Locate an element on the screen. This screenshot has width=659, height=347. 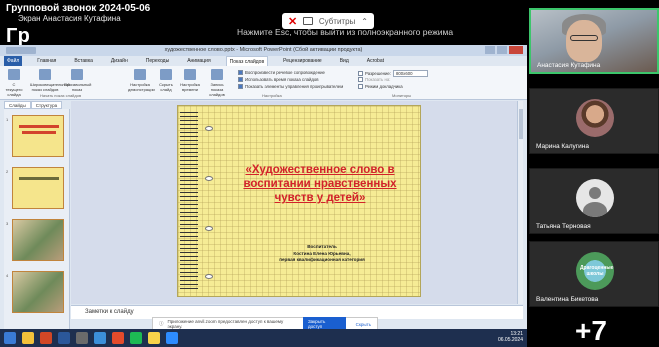
from-current-slide-button: С текущего слайда is located at coordinates (14, 83).